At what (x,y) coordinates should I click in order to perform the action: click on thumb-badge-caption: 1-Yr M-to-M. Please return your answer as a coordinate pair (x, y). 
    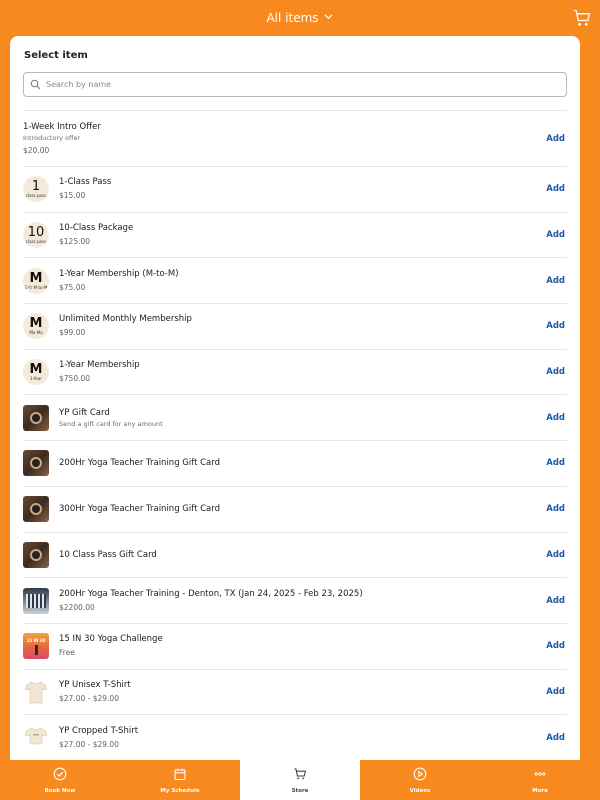
    Looking at the image, I should click on (36, 287).